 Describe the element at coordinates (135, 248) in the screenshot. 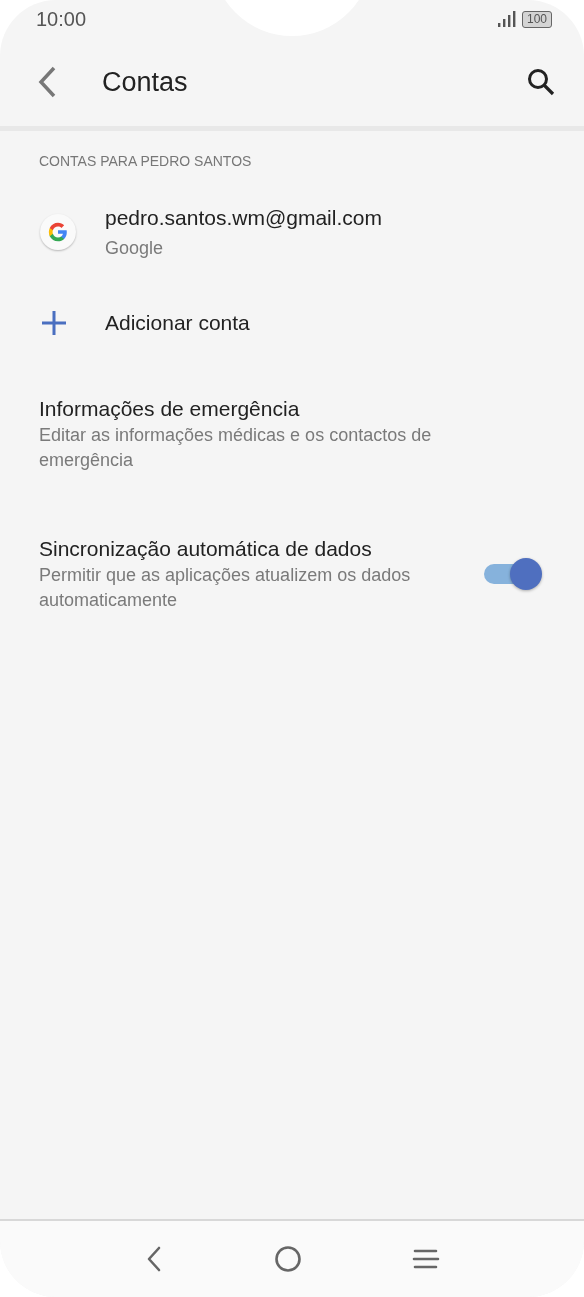

I see `account-provider: Google` at that location.